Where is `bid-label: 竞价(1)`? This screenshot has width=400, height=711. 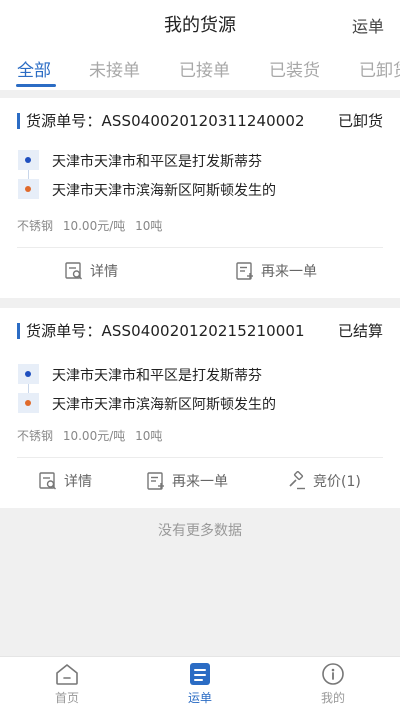 bid-label: 竞价(1) is located at coordinates (337, 482).